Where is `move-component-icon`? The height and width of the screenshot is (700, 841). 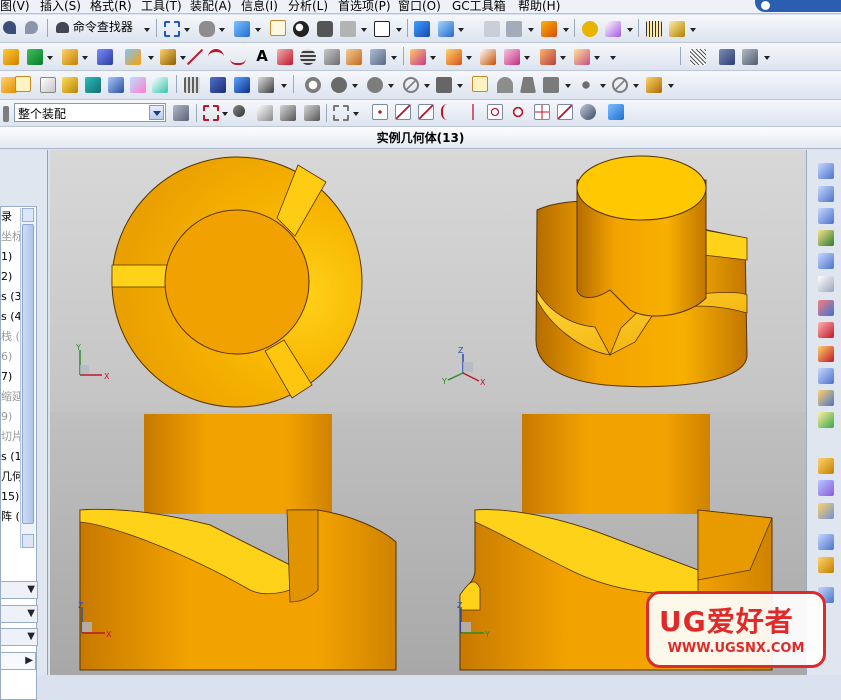 move-component-icon is located at coordinates (750, 57).